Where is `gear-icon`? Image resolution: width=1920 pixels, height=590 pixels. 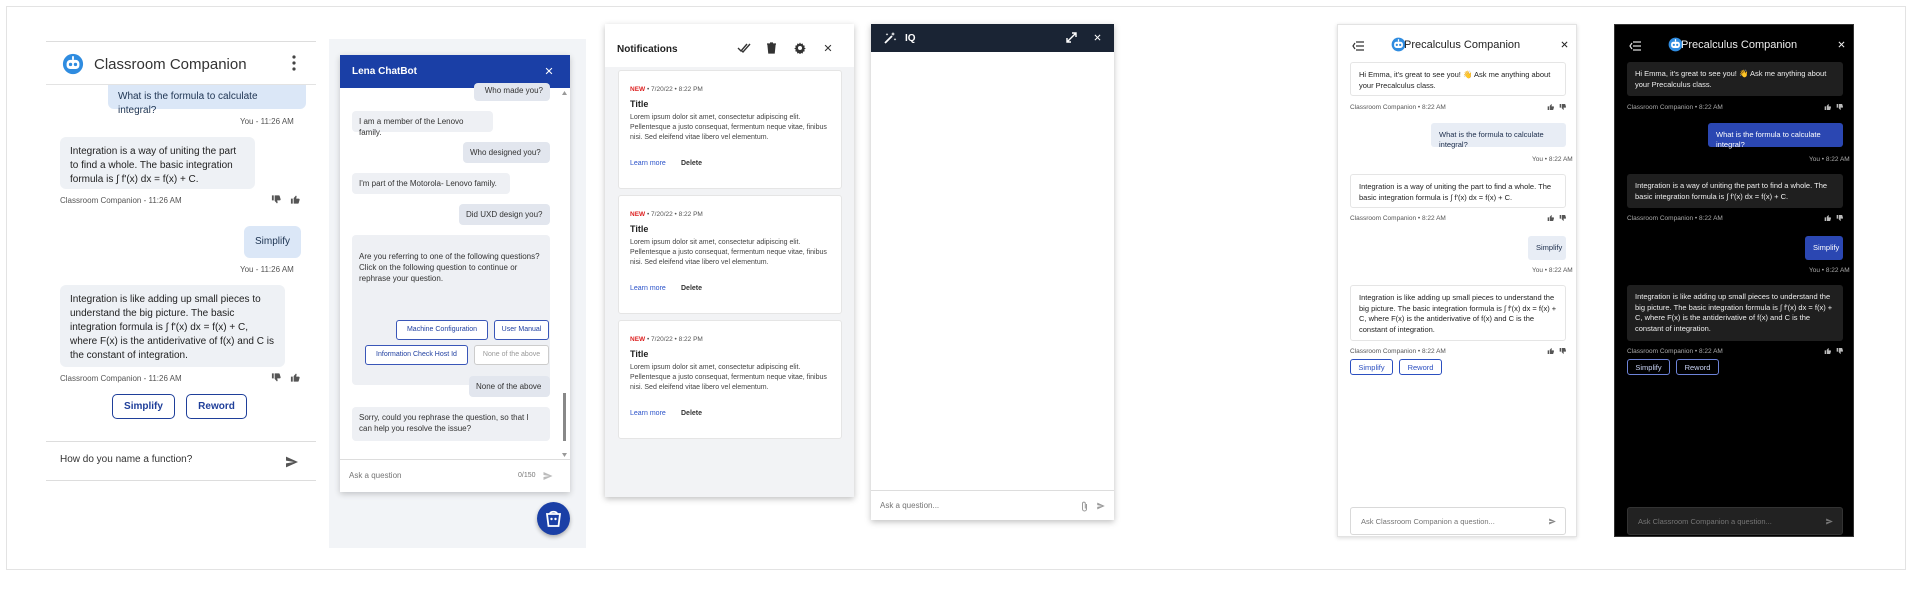 gear-icon is located at coordinates (800, 48).